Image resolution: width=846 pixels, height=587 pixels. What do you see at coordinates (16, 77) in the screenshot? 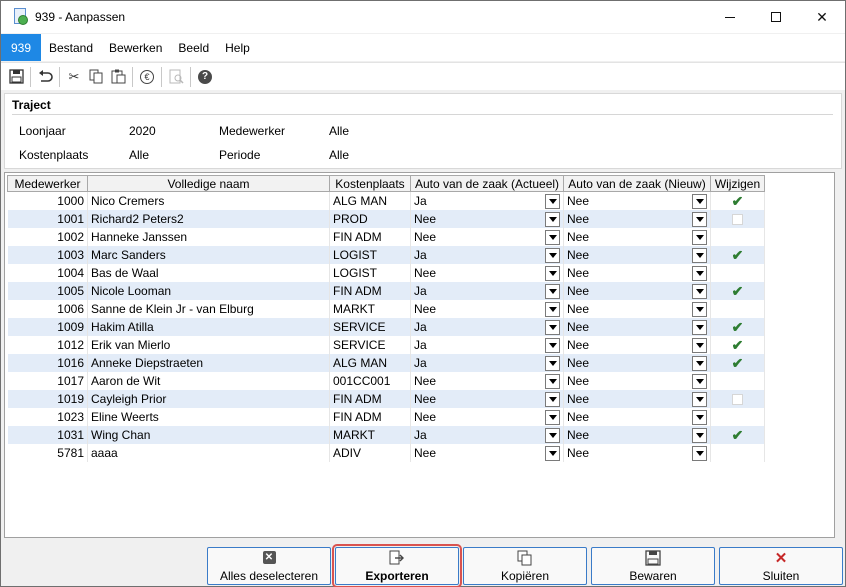
I see `save-toolbar-button` at bounding box center [16, 77].